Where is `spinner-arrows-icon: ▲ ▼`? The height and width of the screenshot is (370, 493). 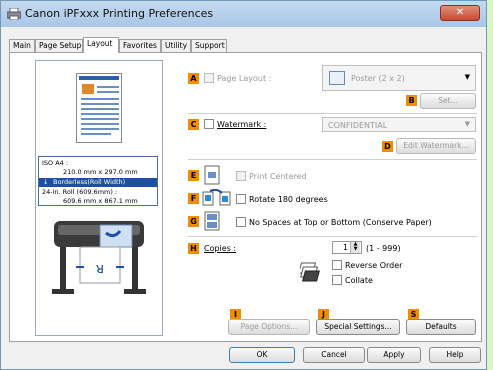 spinner-arrows-icon: ▲ ▼ is located at coordinates (355, 247).